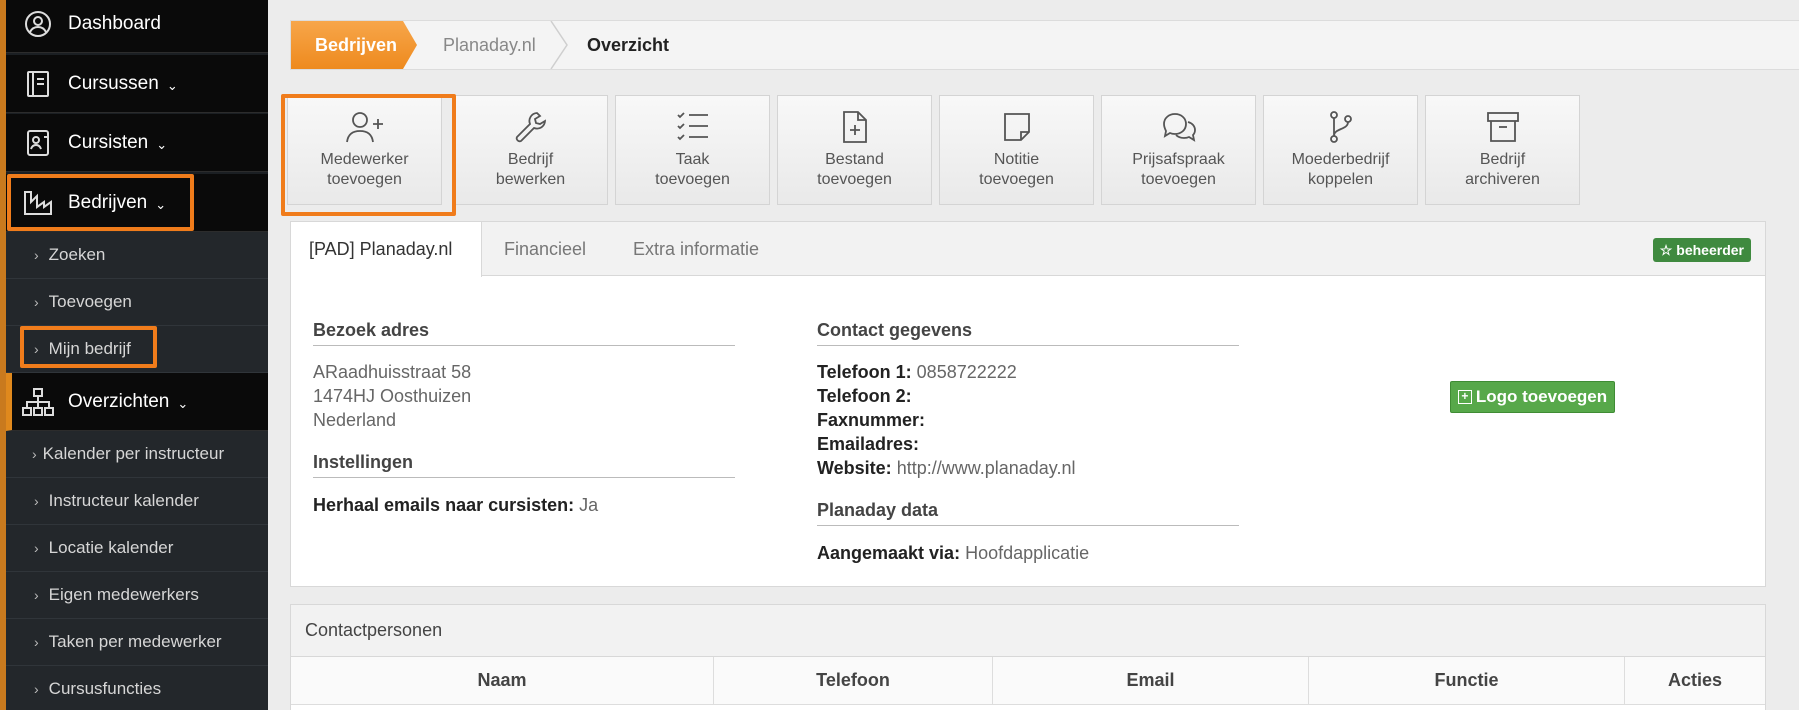  I want to click on sidebar-item-dashboard: Dashboard, so click(137, 26).